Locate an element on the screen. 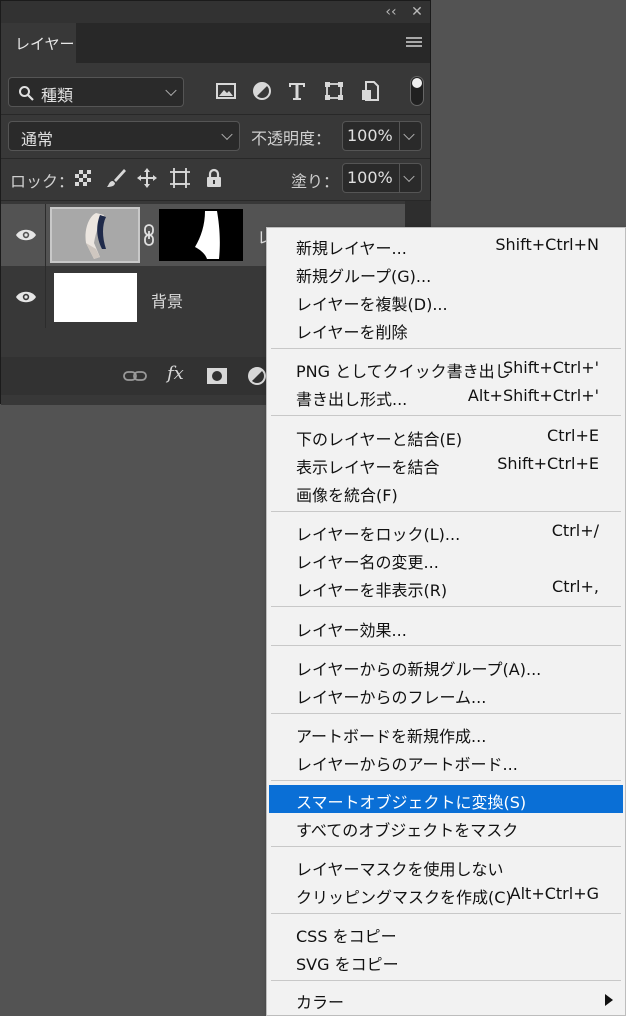 The image size is (626, 1016). image-filter-icon is located at coordinates (226, 91).